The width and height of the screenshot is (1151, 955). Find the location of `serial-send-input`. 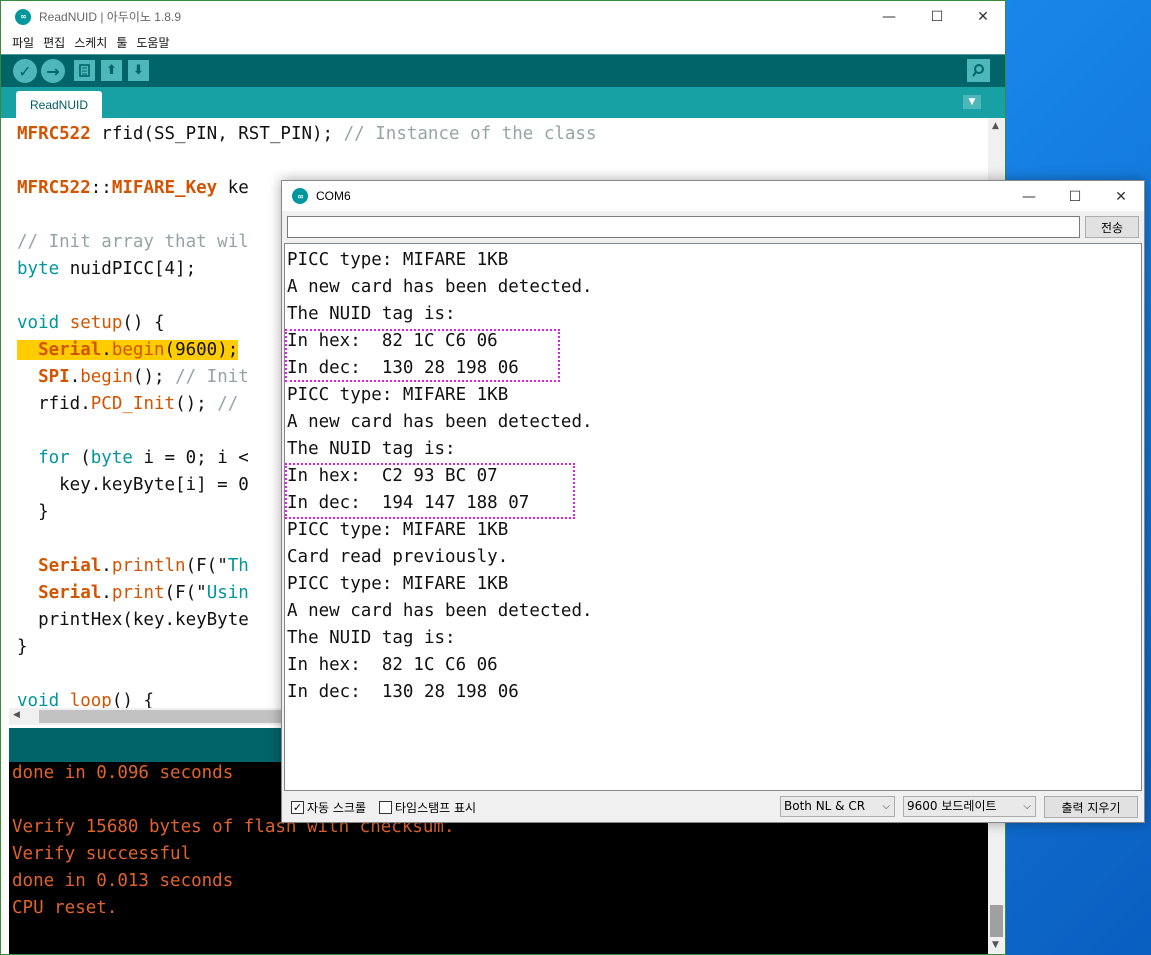

serial-send-input is located at coordinates (683, 227).